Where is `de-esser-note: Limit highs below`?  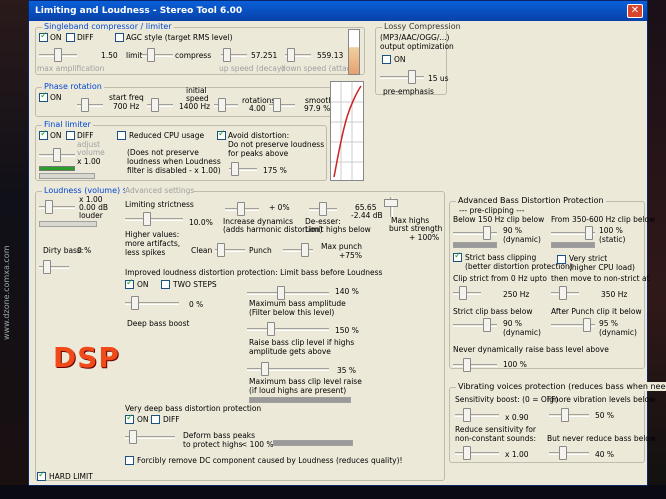
de-esser-note: Limit highs below is located at coordinates (338, 229).